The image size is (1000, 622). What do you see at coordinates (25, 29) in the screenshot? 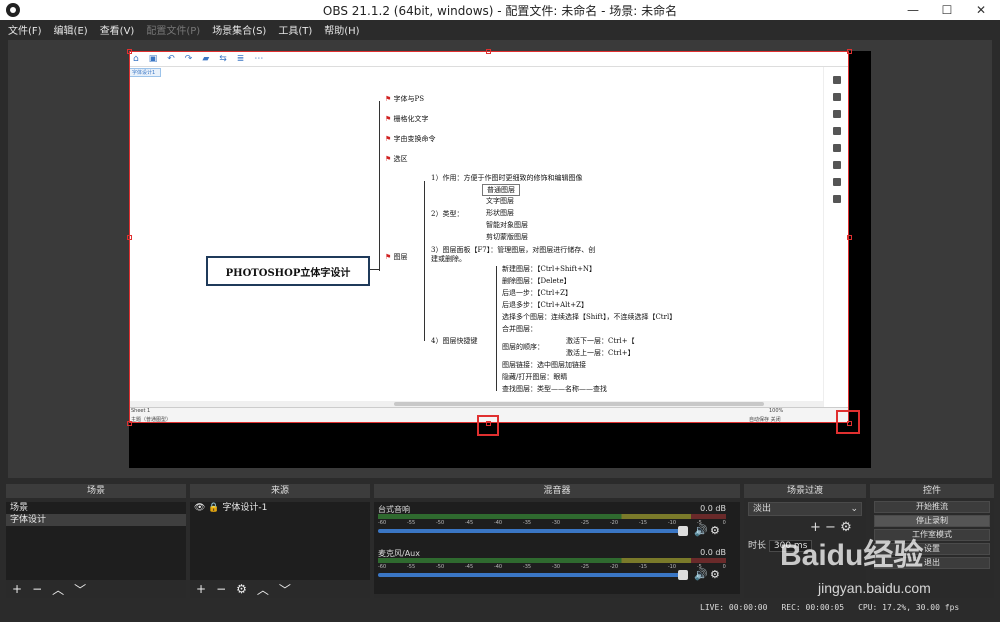
I see `menu-file: 文件(F)` at bounding box center [25, 29].